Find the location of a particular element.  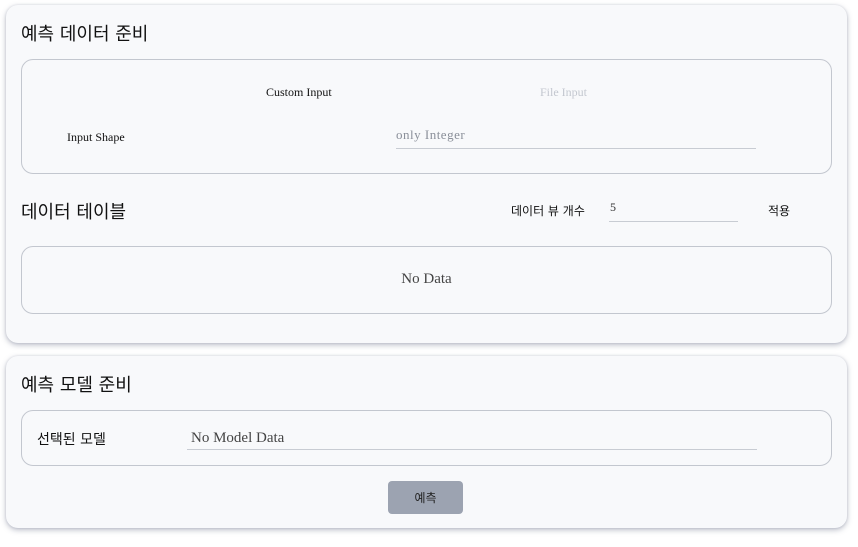

model-select-panel: 선택된 모델 No Model Data is located at coordinates (426, 438).